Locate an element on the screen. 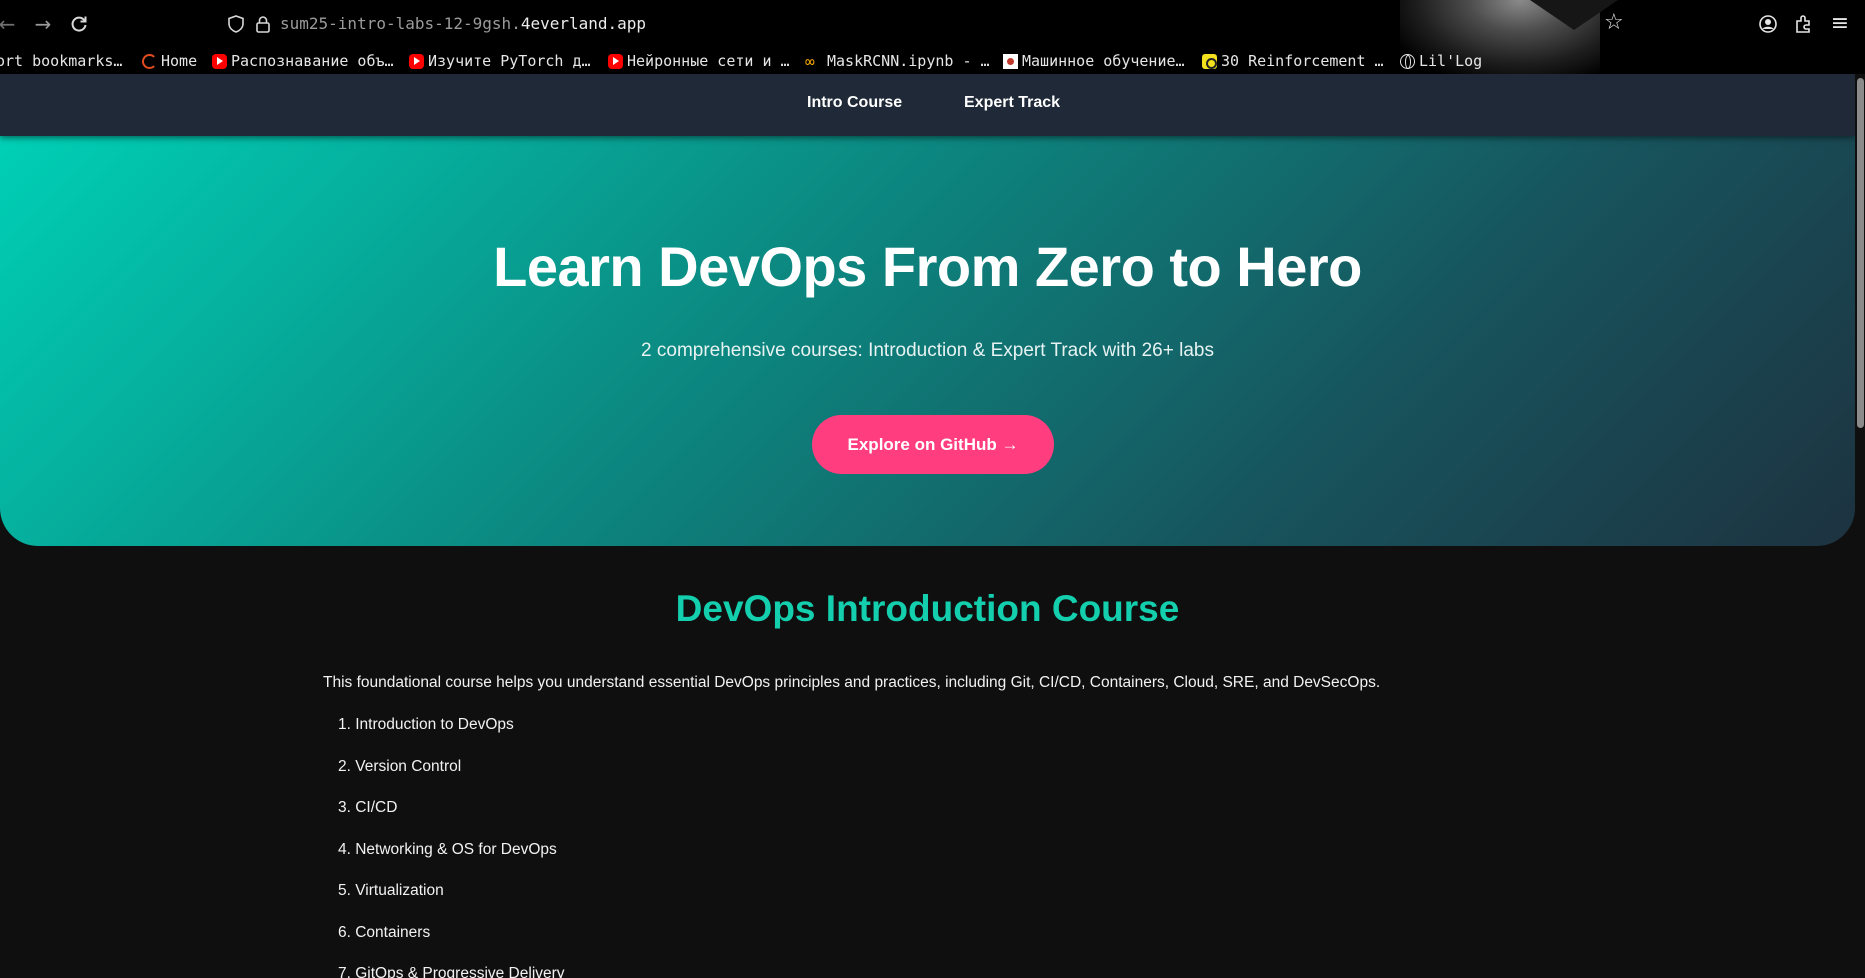 Image resolution: width=1865 pixels, height=978 pixels. lesson-item: 2. Version Control is located at coordinates (400, 766).